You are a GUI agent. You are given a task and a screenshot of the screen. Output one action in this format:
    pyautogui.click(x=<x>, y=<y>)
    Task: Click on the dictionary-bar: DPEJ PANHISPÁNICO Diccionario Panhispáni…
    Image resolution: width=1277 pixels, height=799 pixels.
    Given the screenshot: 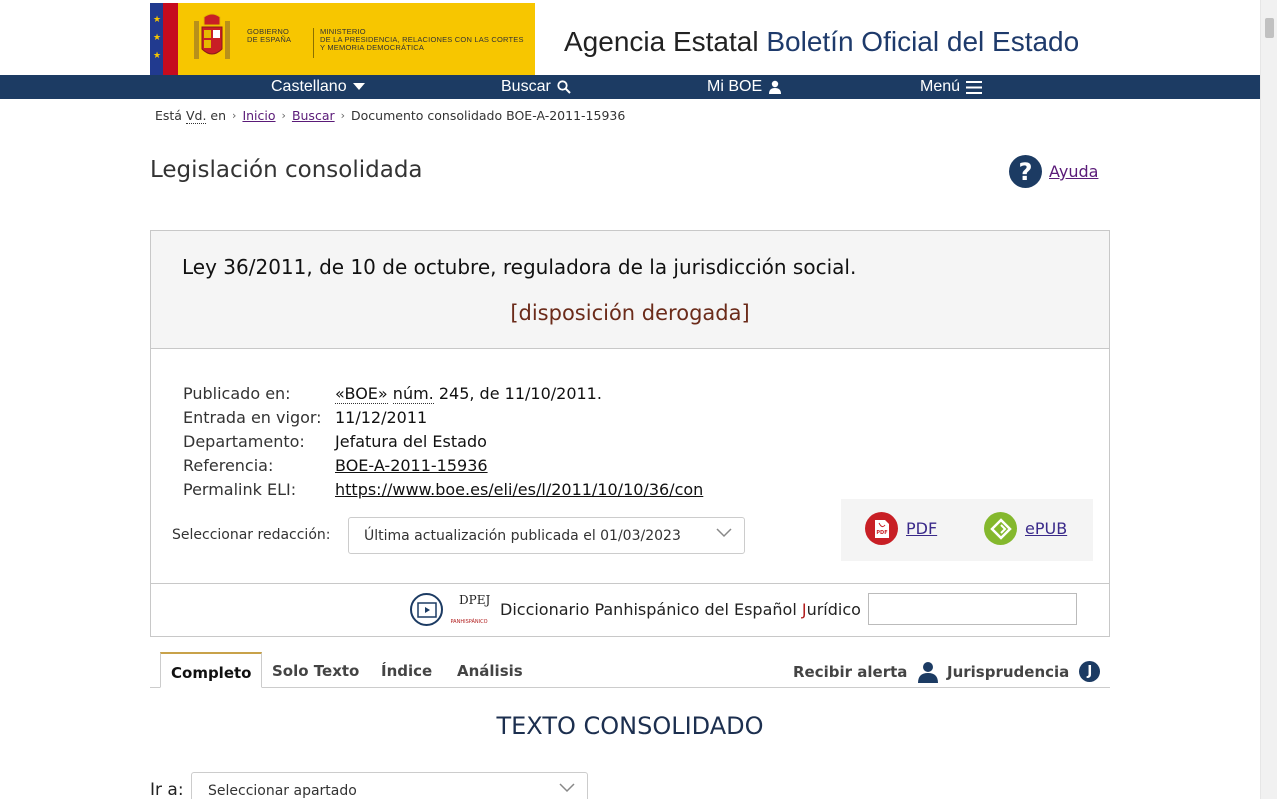 What is the action you would take?
    pyautogui.click(x=630, y=610)
    